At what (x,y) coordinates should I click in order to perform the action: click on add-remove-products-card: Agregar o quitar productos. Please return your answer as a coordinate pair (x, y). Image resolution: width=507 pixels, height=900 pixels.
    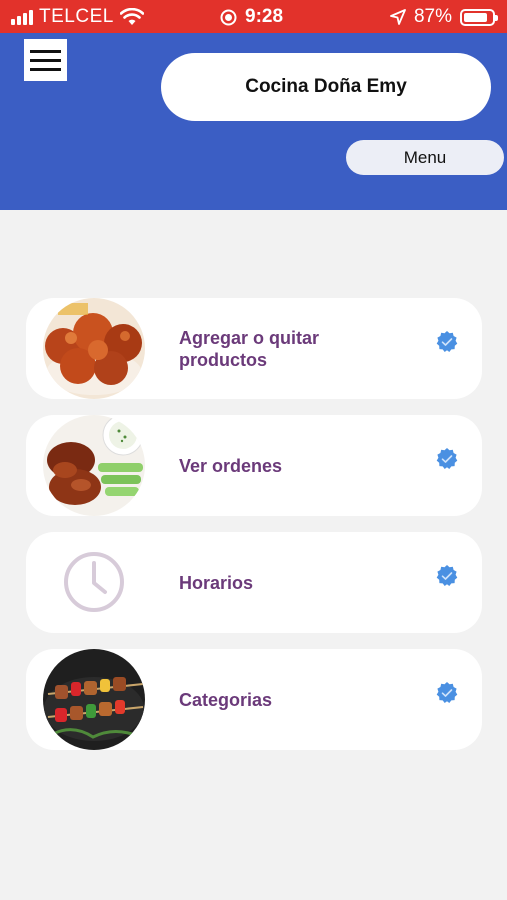
    Looking at the image, I should click on (254, 348).